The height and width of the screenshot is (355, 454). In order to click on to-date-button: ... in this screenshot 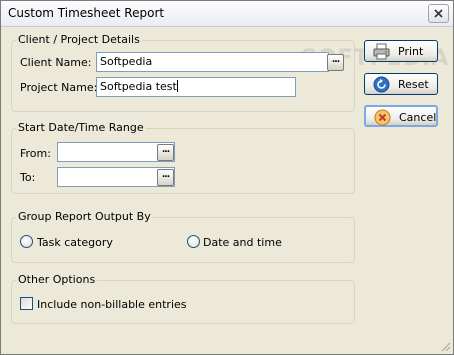, I will do `click(165, 177)`.